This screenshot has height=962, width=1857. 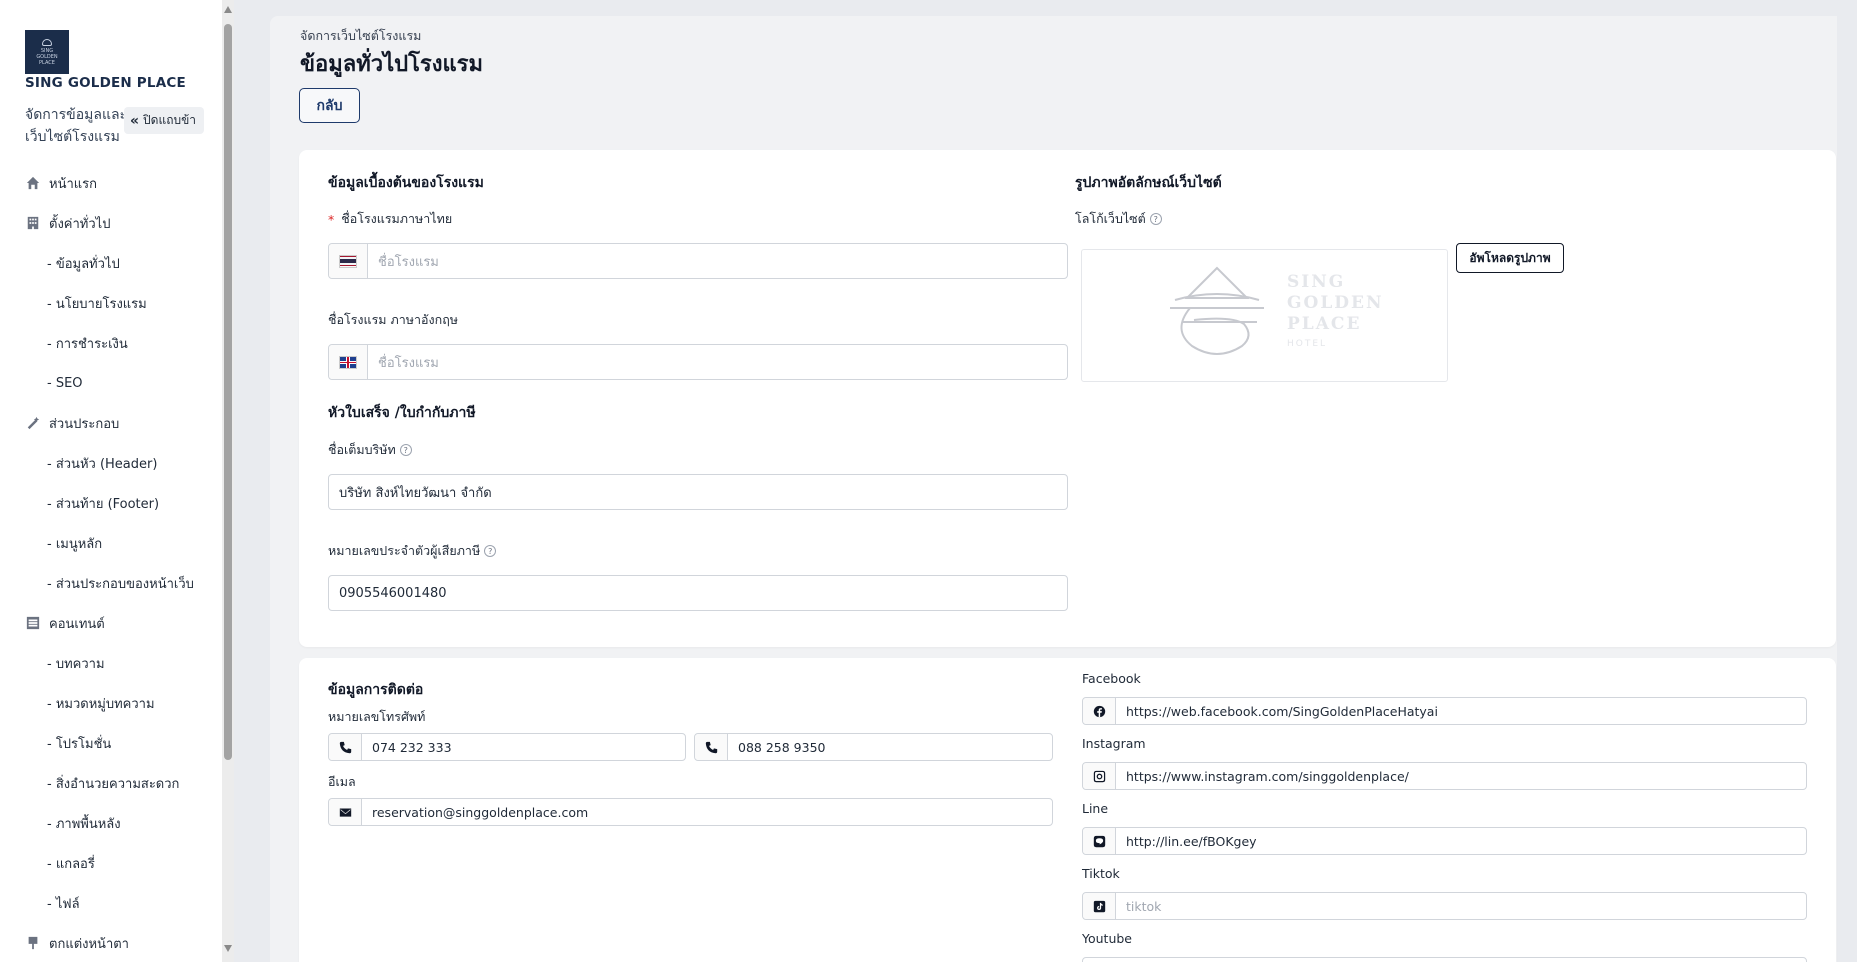 I want to click on sidebar-item-main-menu: - เมนูหลัก, so click(x=111, y=543).